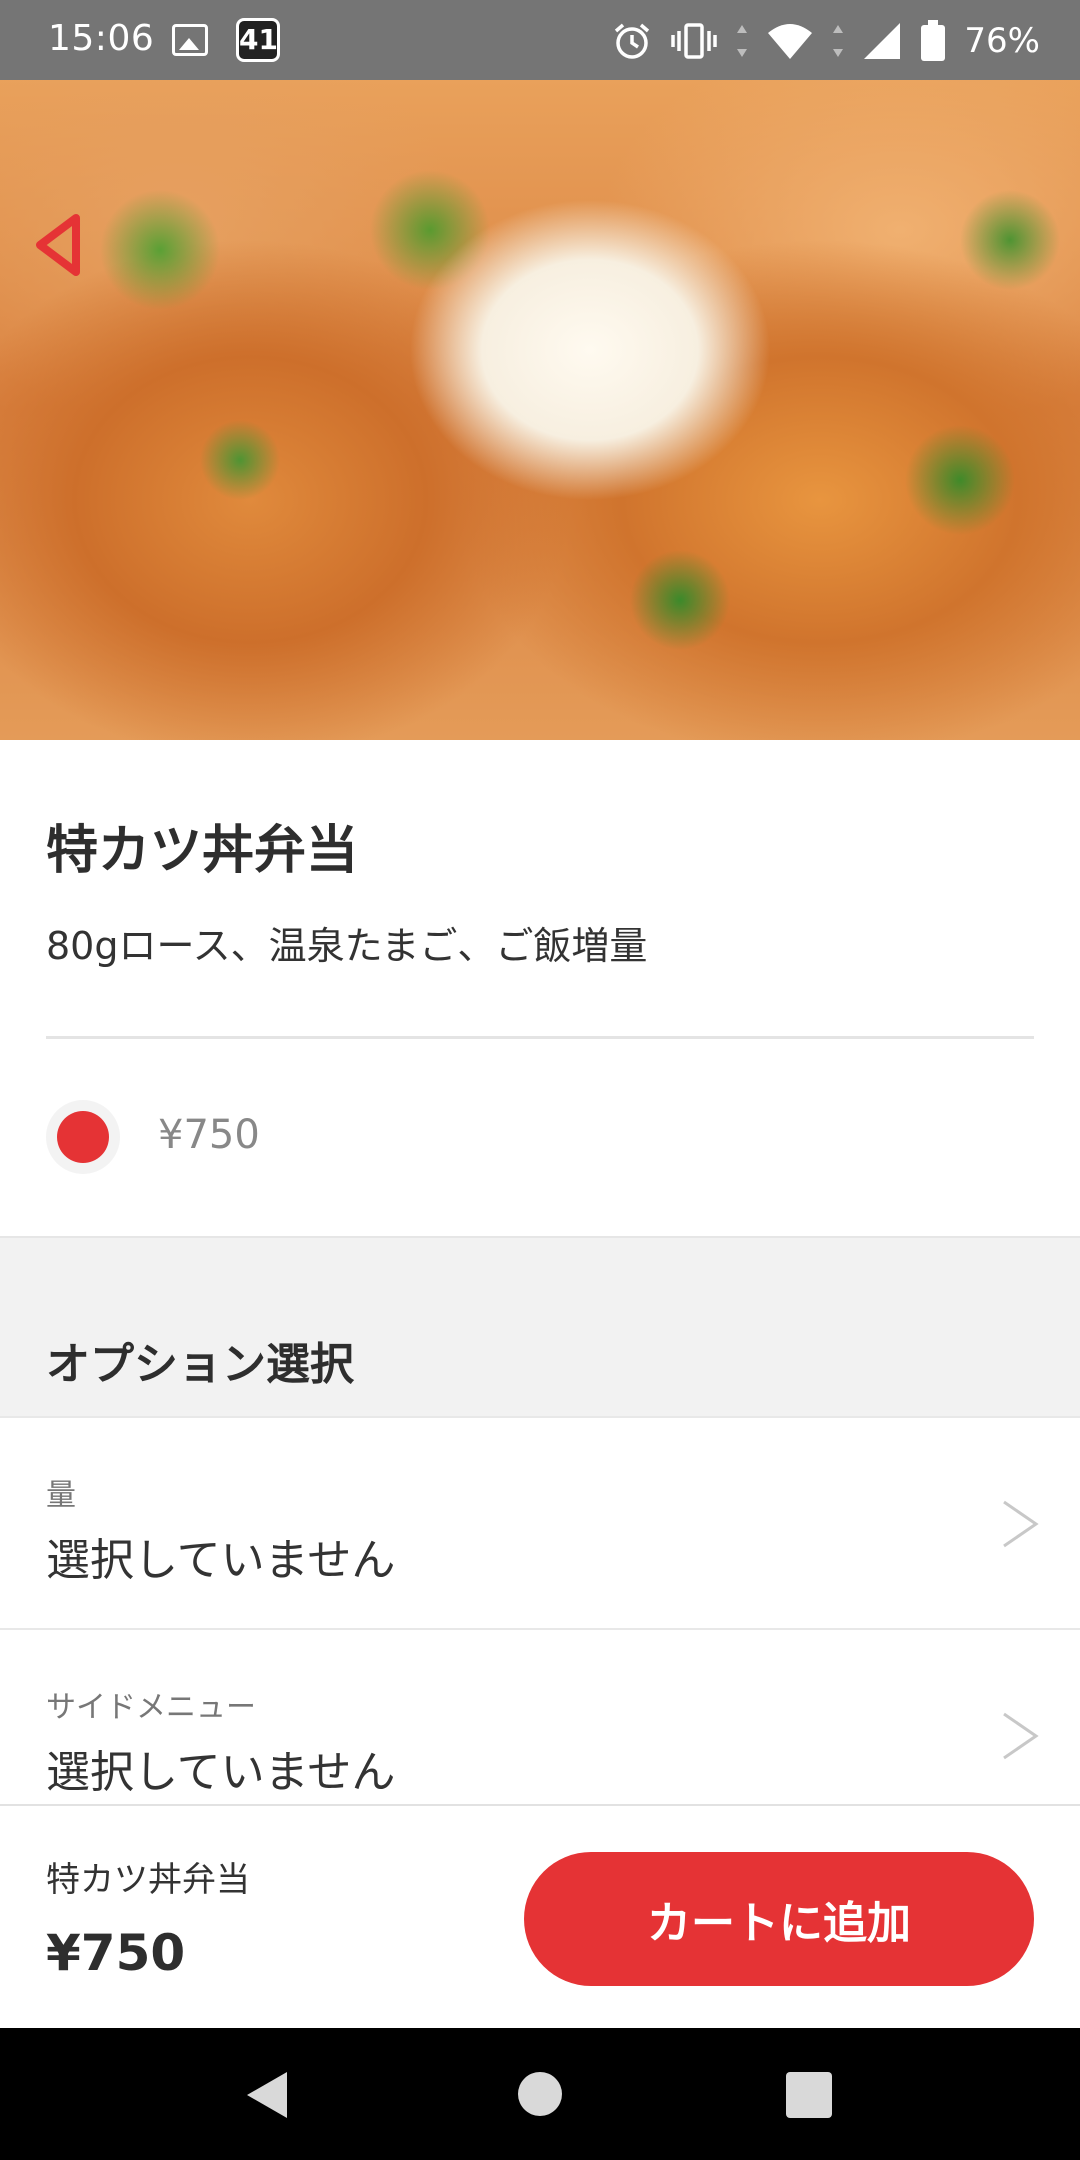  Describe the element at coordinates (200, 1364) in the screenshot. I see `options-title: オプション選択` at that location.